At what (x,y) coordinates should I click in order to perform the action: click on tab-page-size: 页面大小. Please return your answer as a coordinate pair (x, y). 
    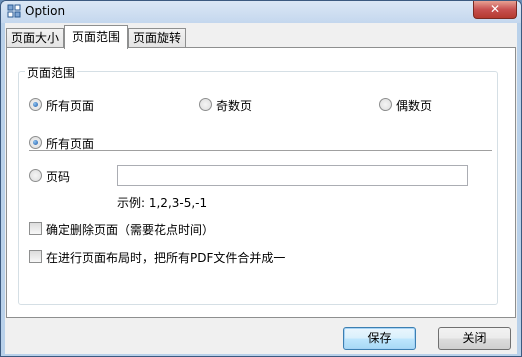
    Looking at the image, I should click on (35, 38).